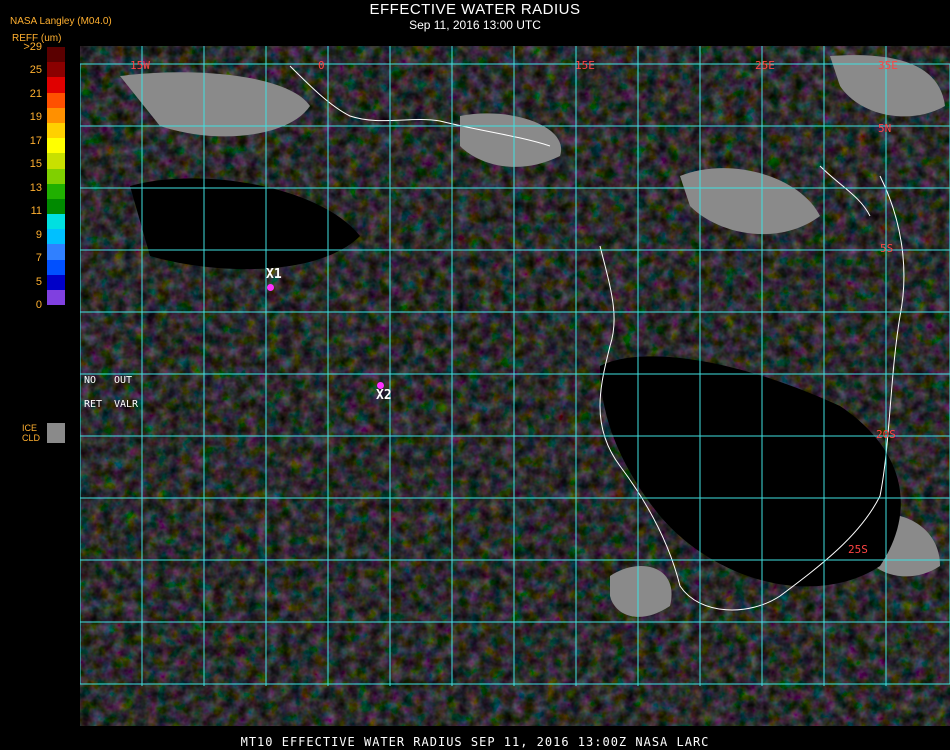 The width and height of the screenshot is (950, 750). I want to click on out-valr-label: OUT, so click(123, 380).